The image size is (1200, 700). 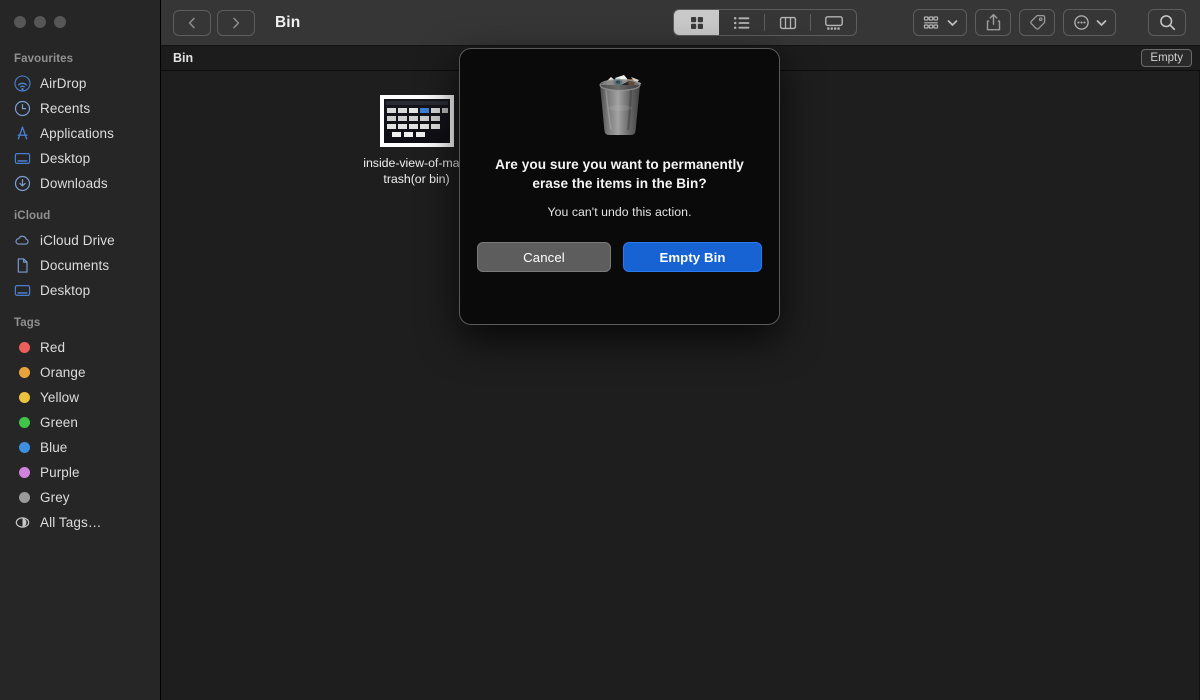 What do you see at coordinates (80, 422) in the screenshot?
I see `sidebar-item-tag-green: Green` at bounding box center [80, 422].